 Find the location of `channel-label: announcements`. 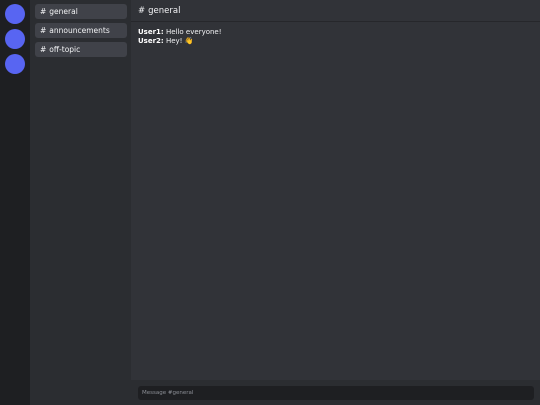

channel-label: announcements is located at coordinates (79, 30).